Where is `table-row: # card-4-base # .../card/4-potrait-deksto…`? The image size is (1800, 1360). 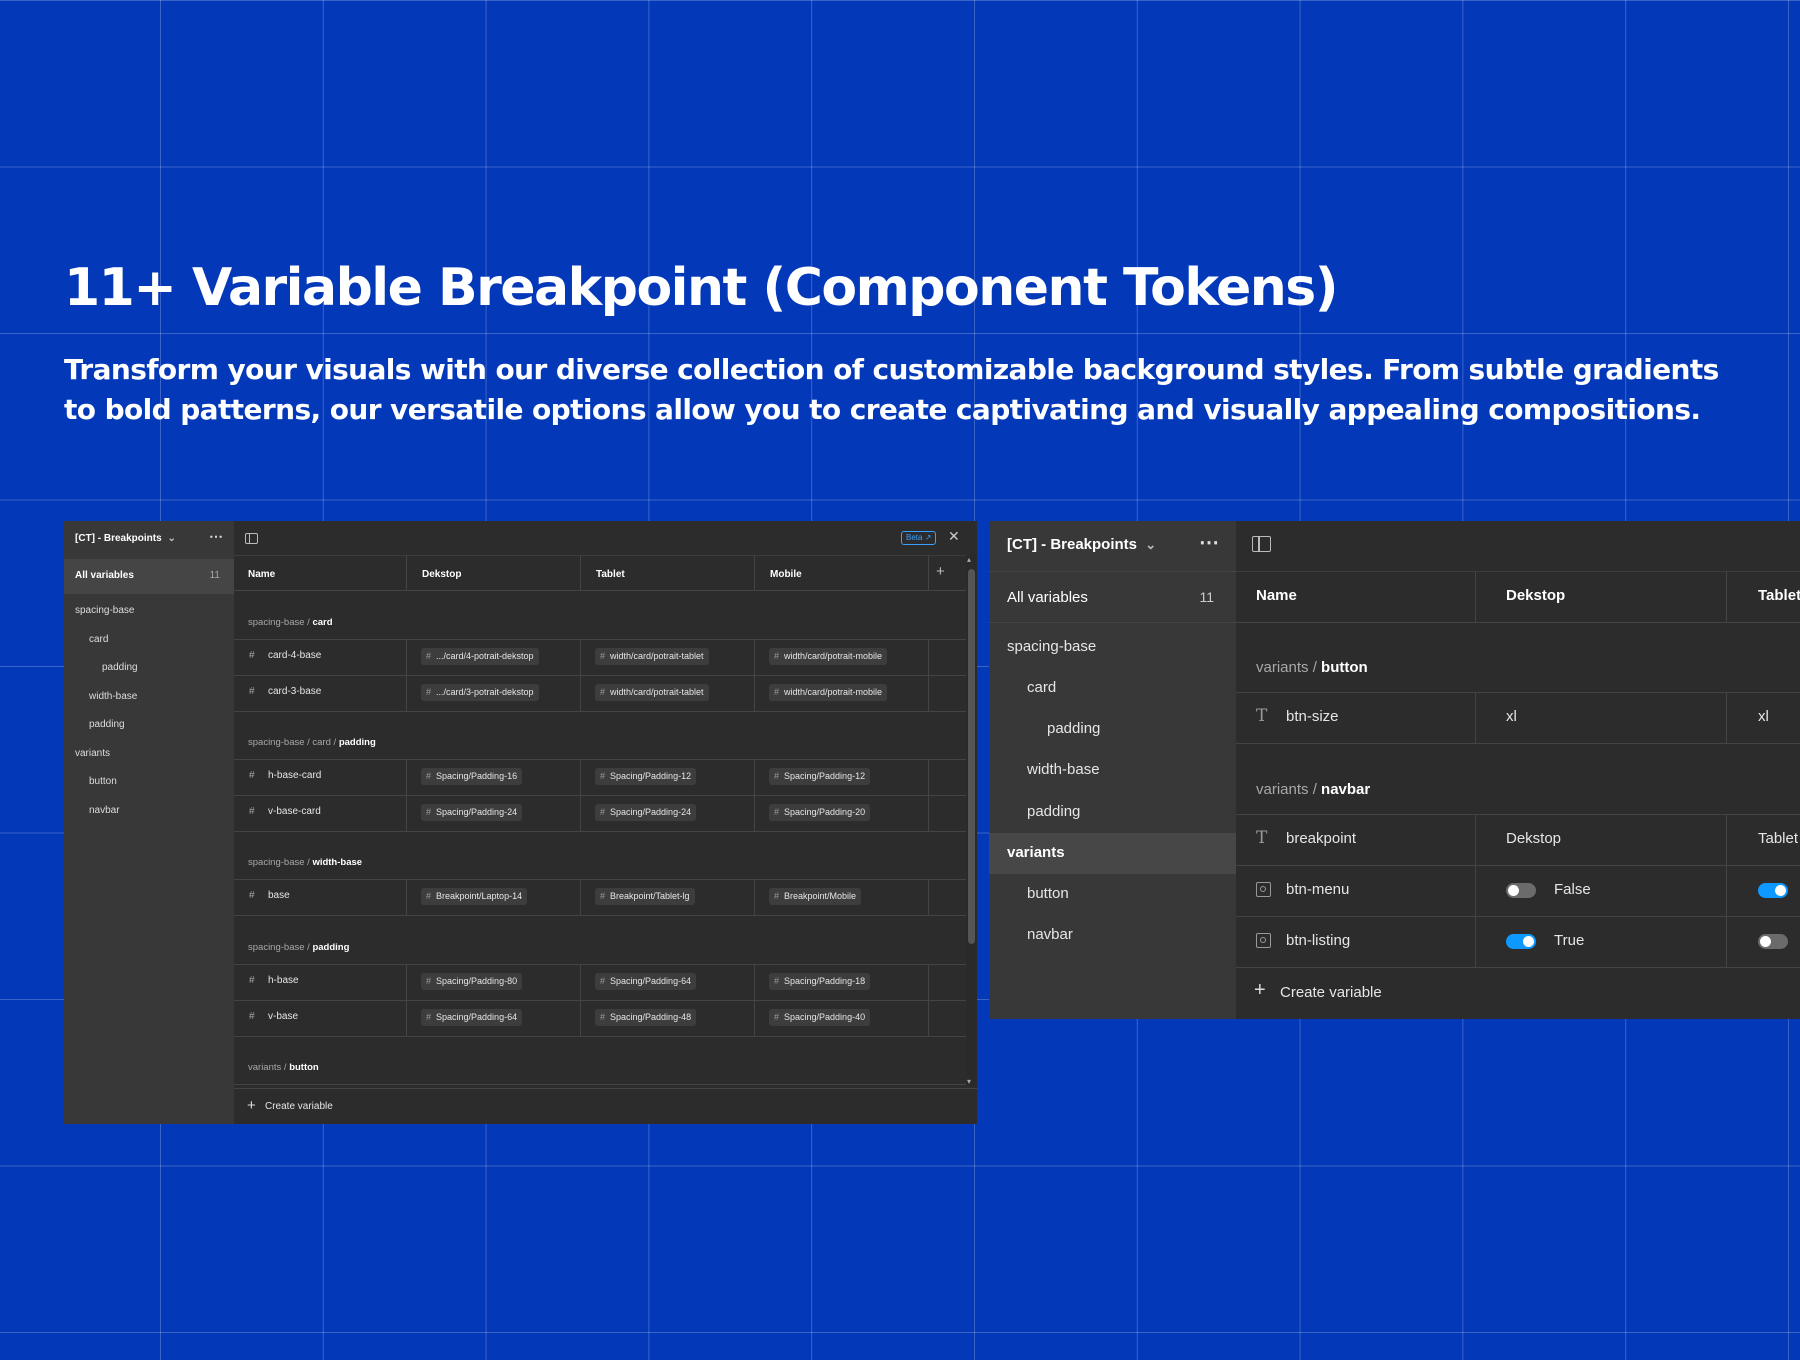
table-row: # card-4-base # .../card/4-potrait-deksto… is located at coordinates (605, 657).